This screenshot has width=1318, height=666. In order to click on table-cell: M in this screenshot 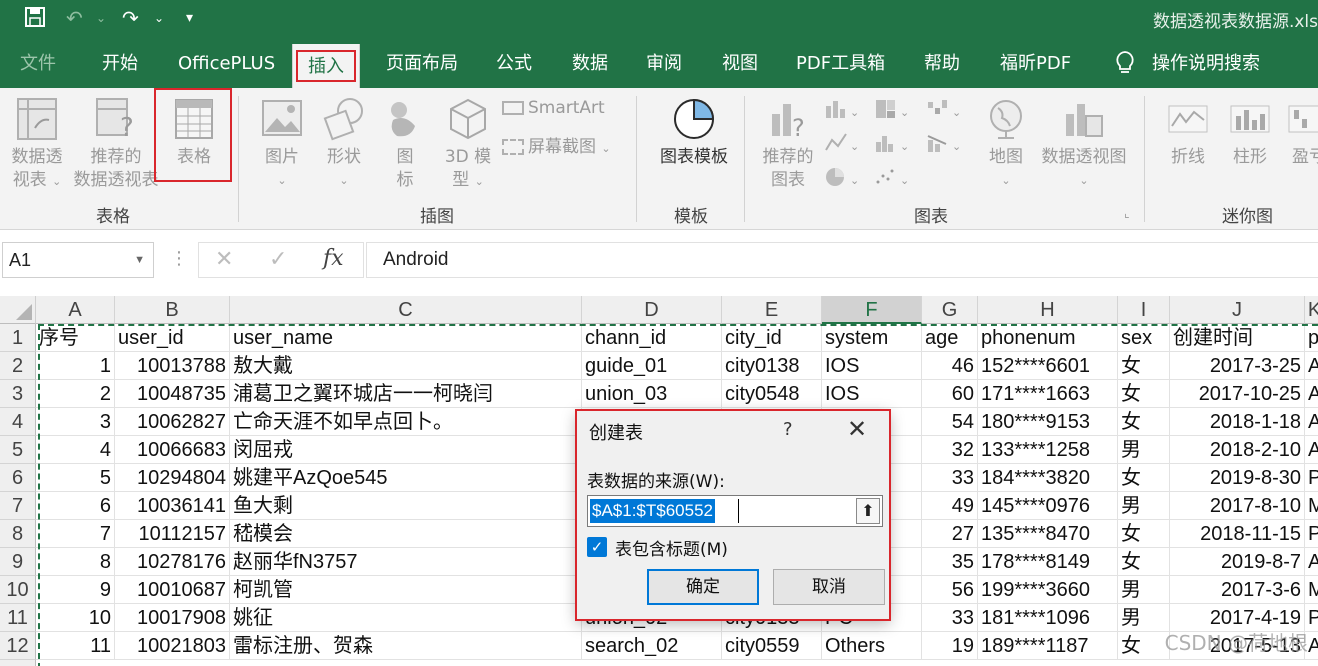, I will do `click(1311, 590)`.